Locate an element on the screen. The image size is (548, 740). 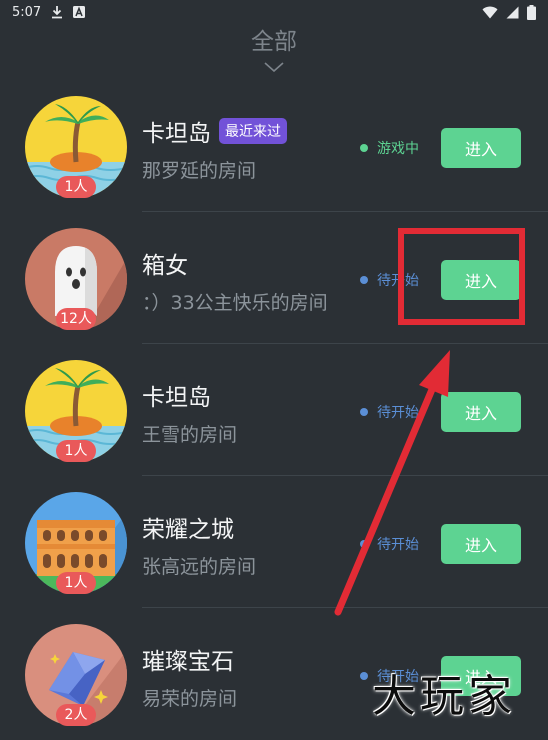
pointer-arrow-icon is located at coordinates (392, 483).